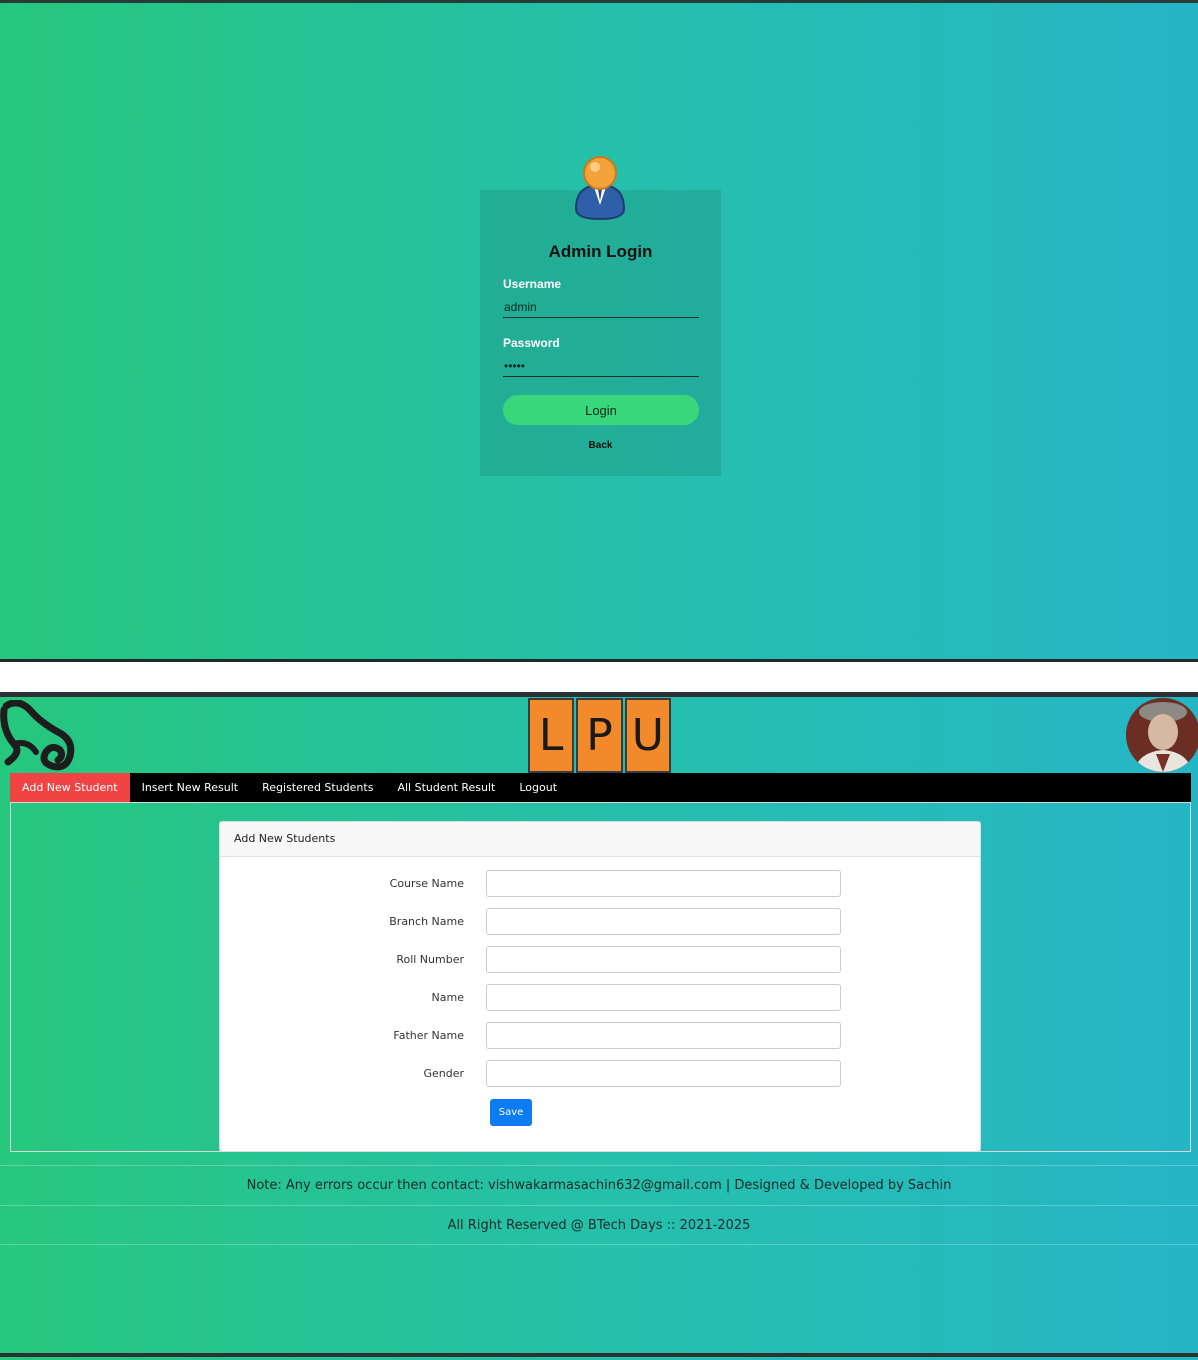  I want to click on field-label: Roll Number, so click(430, 959).